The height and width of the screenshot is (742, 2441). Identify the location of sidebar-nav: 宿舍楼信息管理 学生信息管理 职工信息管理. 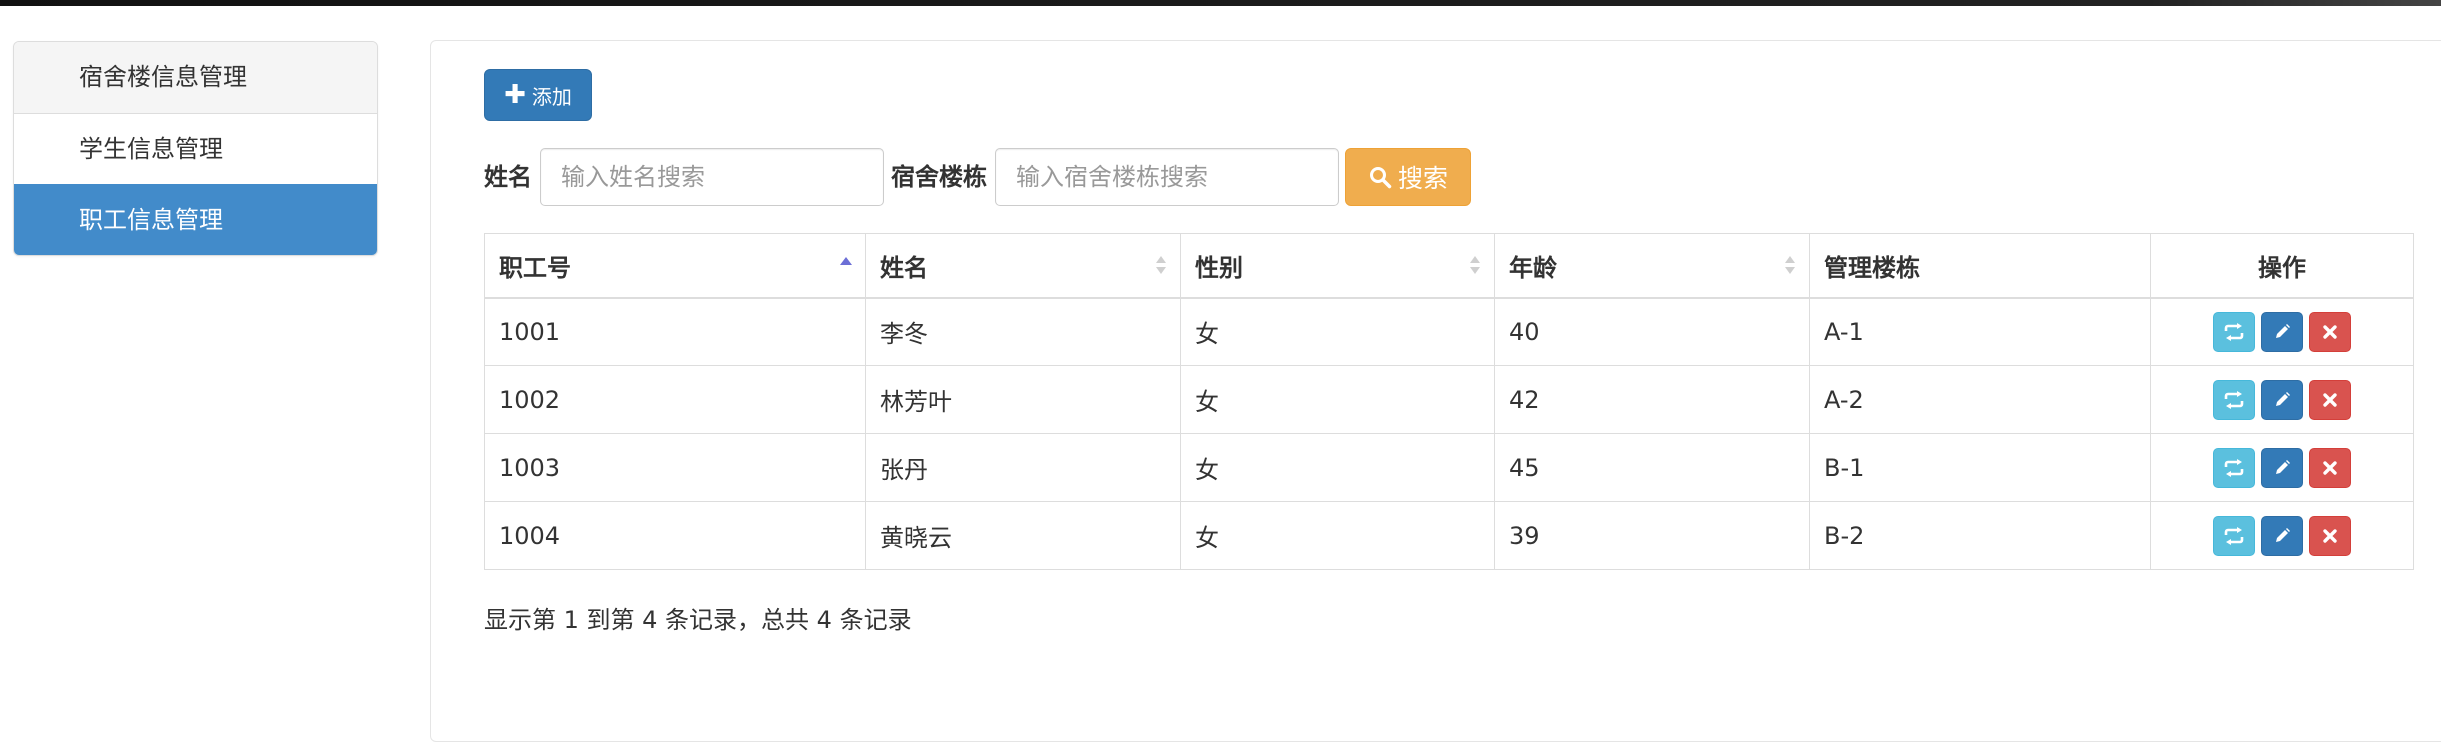
(195, 148).